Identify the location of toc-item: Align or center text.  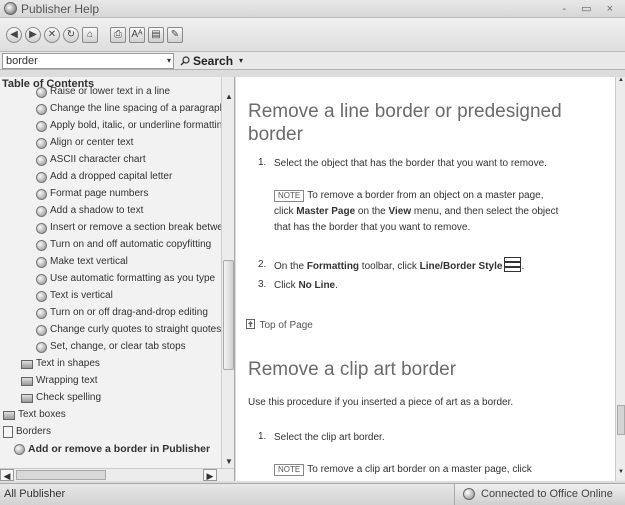
(129, 143).